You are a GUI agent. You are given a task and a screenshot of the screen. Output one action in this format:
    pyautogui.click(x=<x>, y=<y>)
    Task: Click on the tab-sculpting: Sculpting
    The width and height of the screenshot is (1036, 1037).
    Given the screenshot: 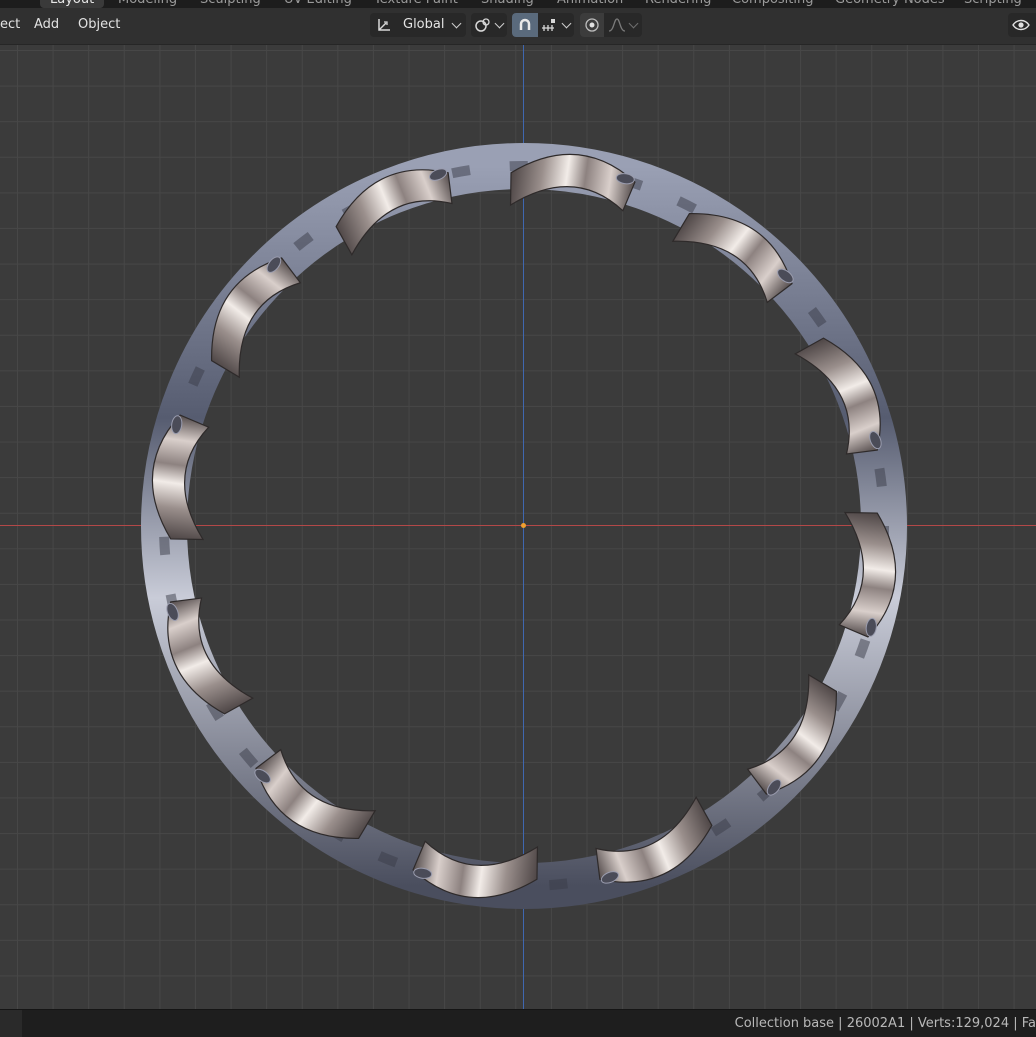 What is the action you would take?
    pyautogui.click(x=230, y=4)
    